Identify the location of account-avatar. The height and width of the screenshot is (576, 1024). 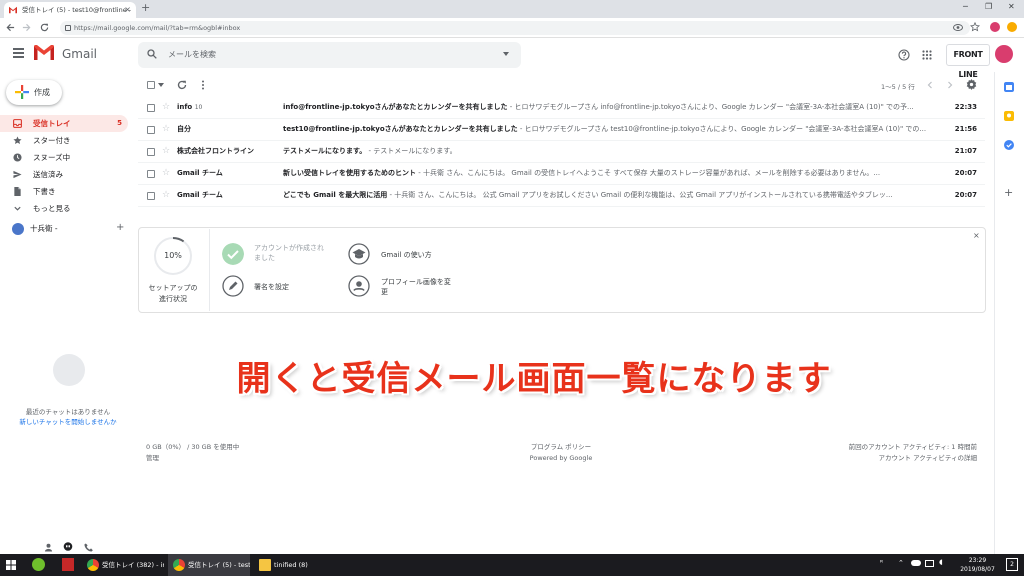
(1004, 54).